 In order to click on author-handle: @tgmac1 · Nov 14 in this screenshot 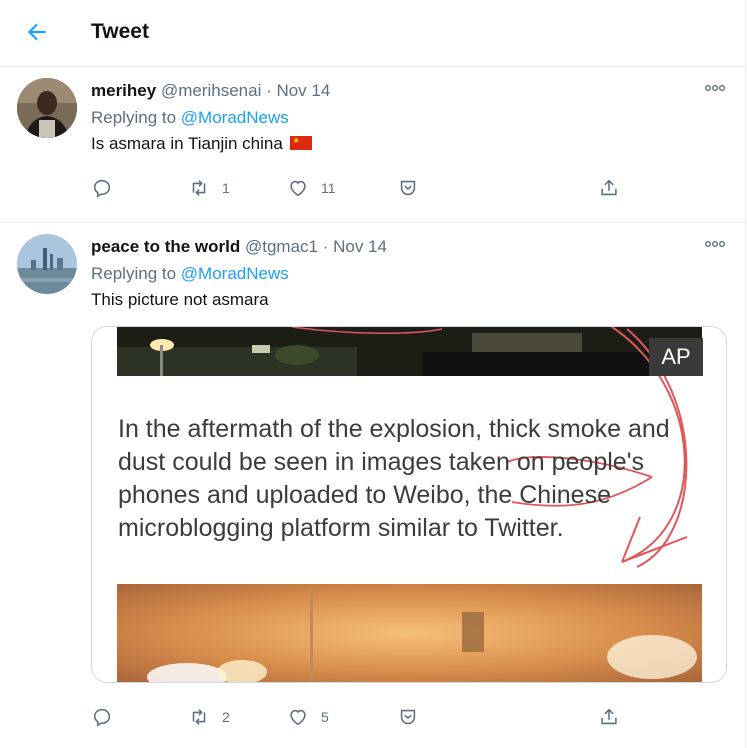, I will do `click(316, 246)`.